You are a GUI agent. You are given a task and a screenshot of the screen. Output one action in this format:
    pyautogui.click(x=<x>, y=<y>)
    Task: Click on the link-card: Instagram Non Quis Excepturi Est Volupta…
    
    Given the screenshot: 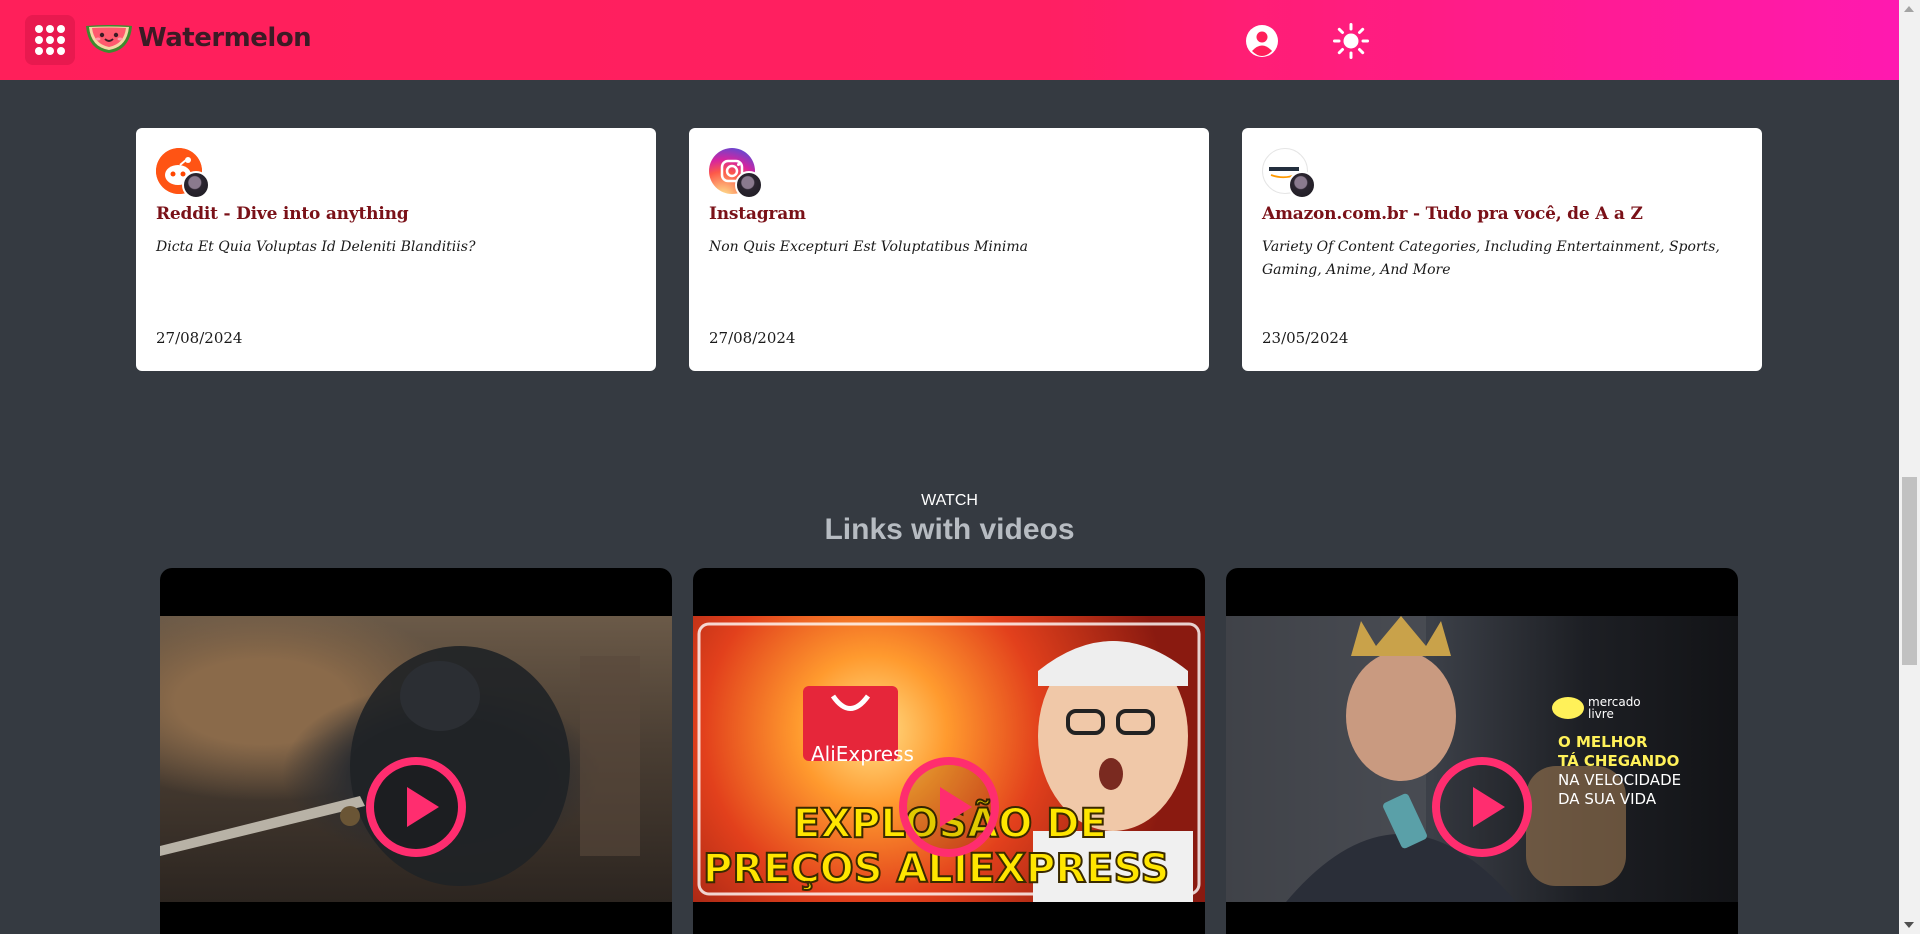 What is the action you would take?
    pyautogui.click(x=949, y=249)
    